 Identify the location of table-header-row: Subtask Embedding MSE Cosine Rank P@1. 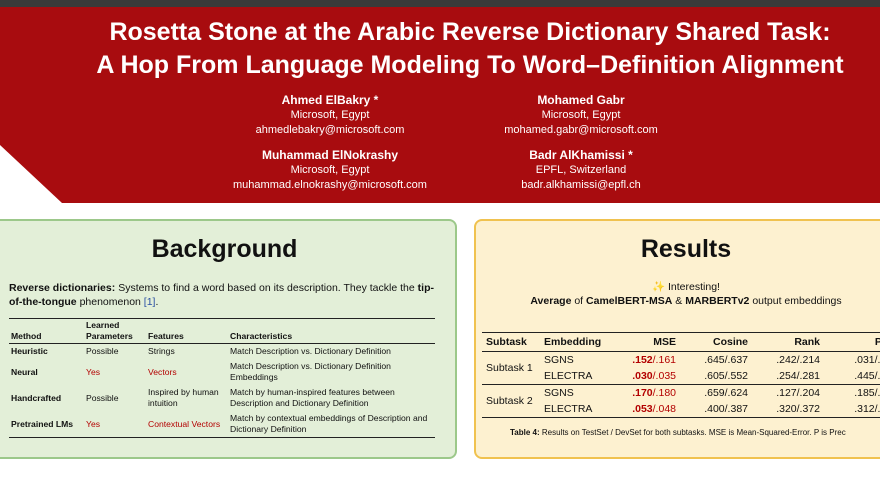
(681, 342).